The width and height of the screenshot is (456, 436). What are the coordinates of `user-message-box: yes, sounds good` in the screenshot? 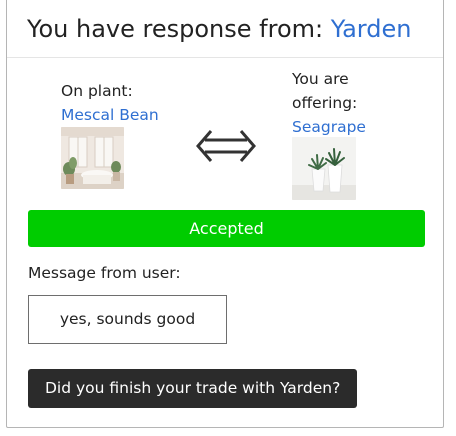 It's located at (127, 319).